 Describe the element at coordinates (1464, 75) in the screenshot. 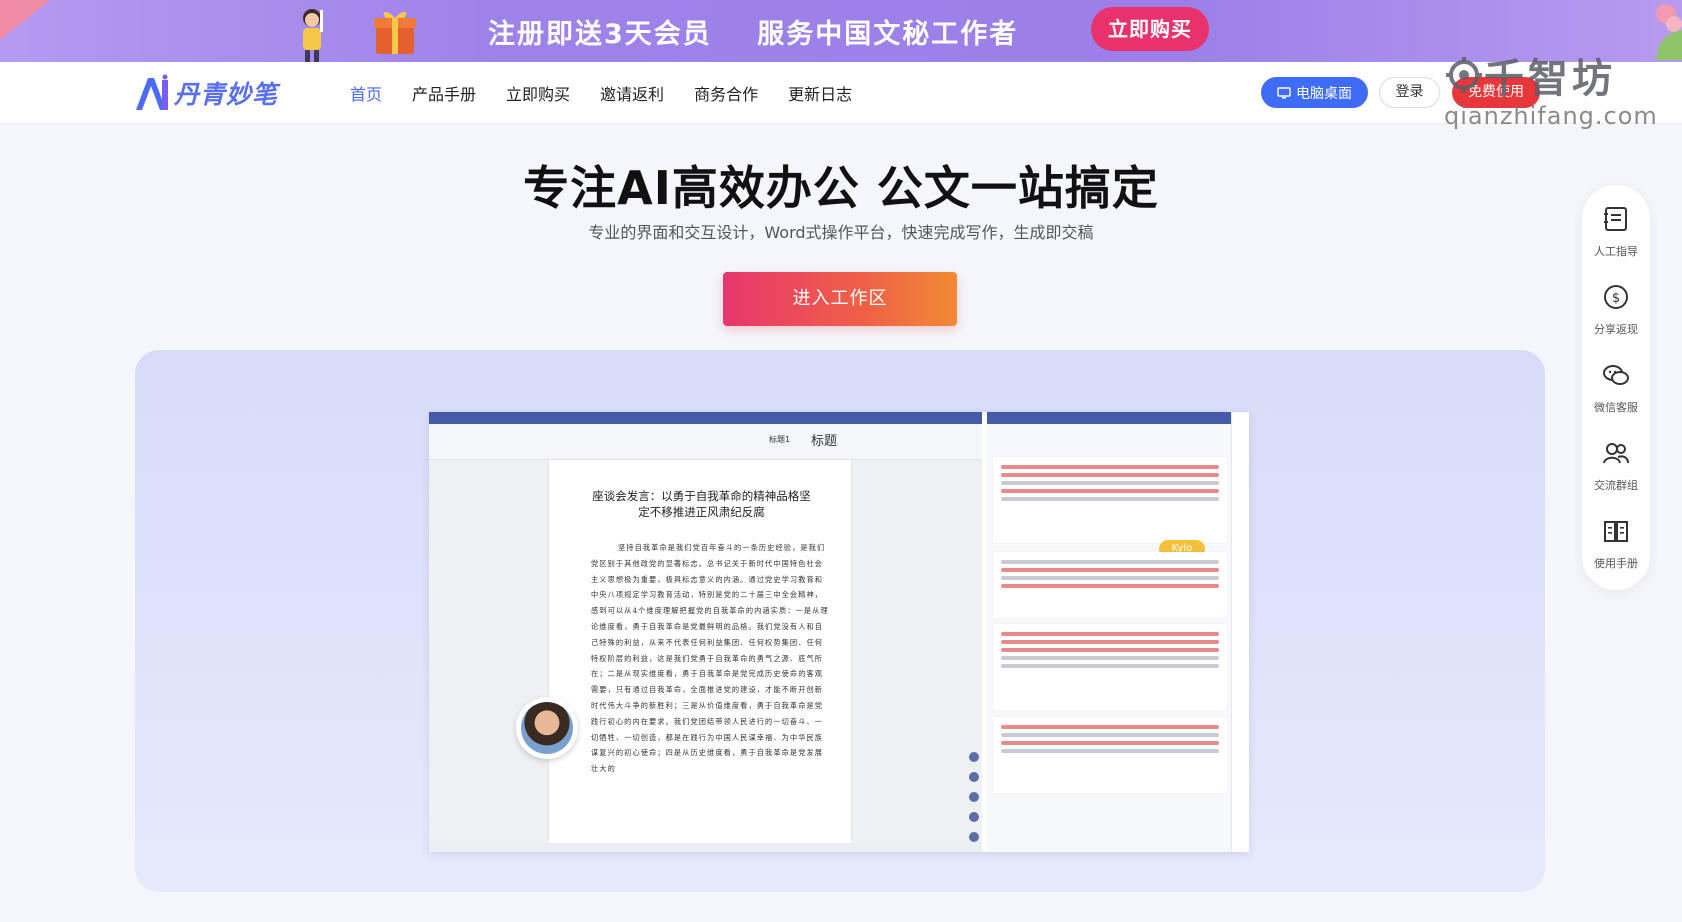

I see `watermark-logo-icon` at that location.